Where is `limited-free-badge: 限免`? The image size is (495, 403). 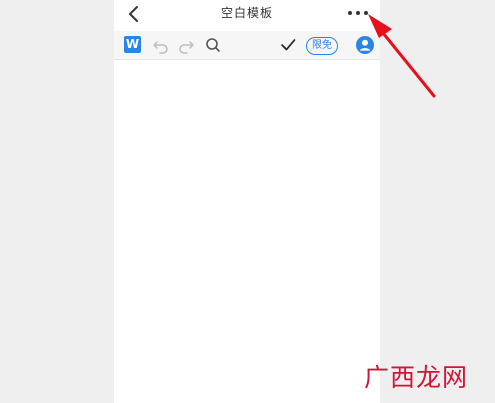 limited-free-badge: 限免 is located at coordinates (322, 46).